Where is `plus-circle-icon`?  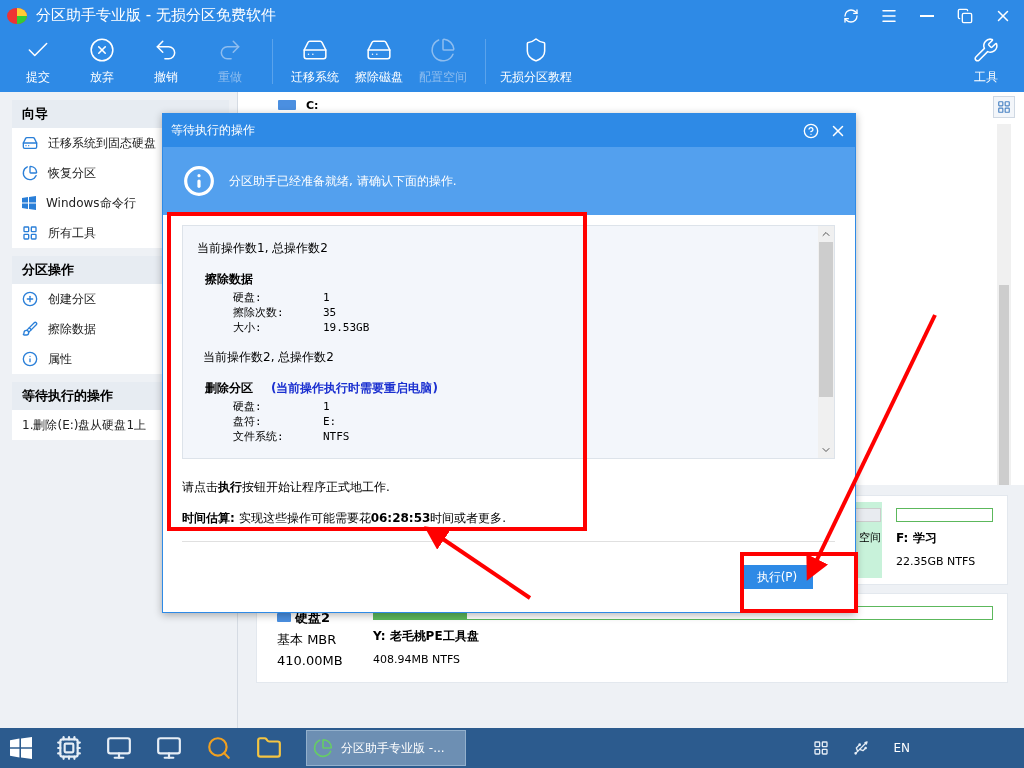
plus-circle-icon is located at coordinates (30, 299).